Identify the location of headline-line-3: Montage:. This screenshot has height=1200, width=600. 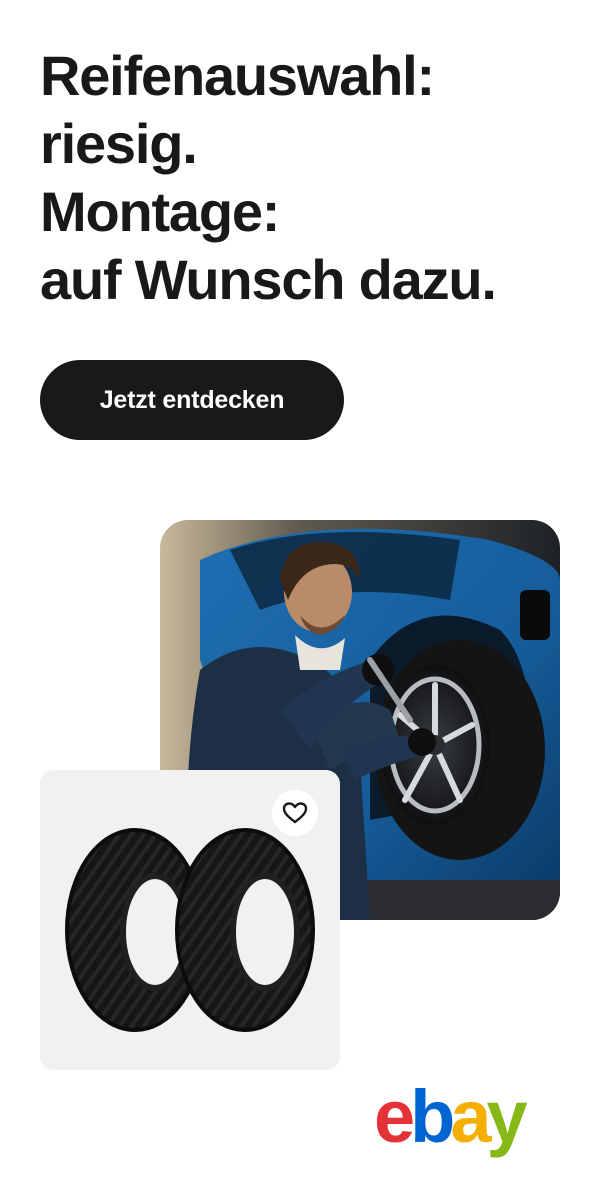
(160, 211).